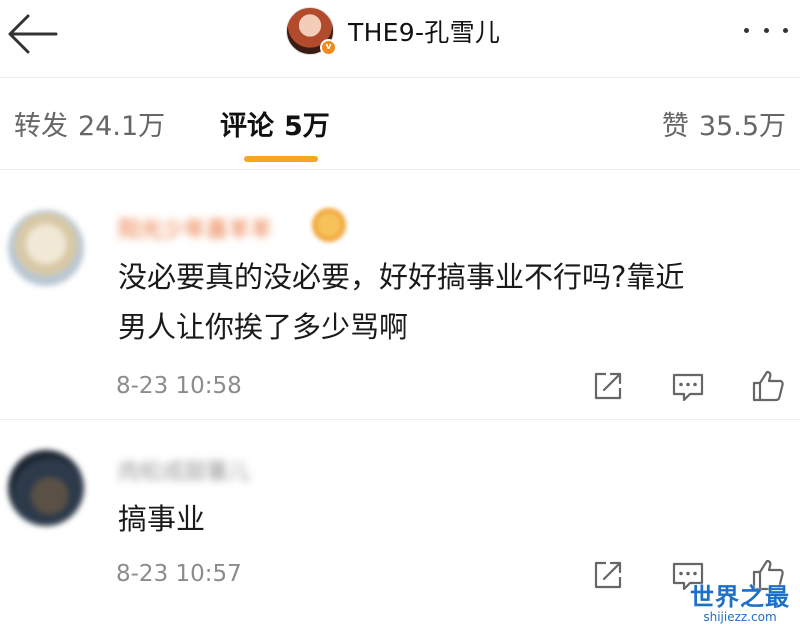 Image resolution: width=800 pixels, height=628 pixels. Describe the element at coordinates (179, 386) in the screenshot. I see `comment-timestamp: 8-23 10:58` at that location.